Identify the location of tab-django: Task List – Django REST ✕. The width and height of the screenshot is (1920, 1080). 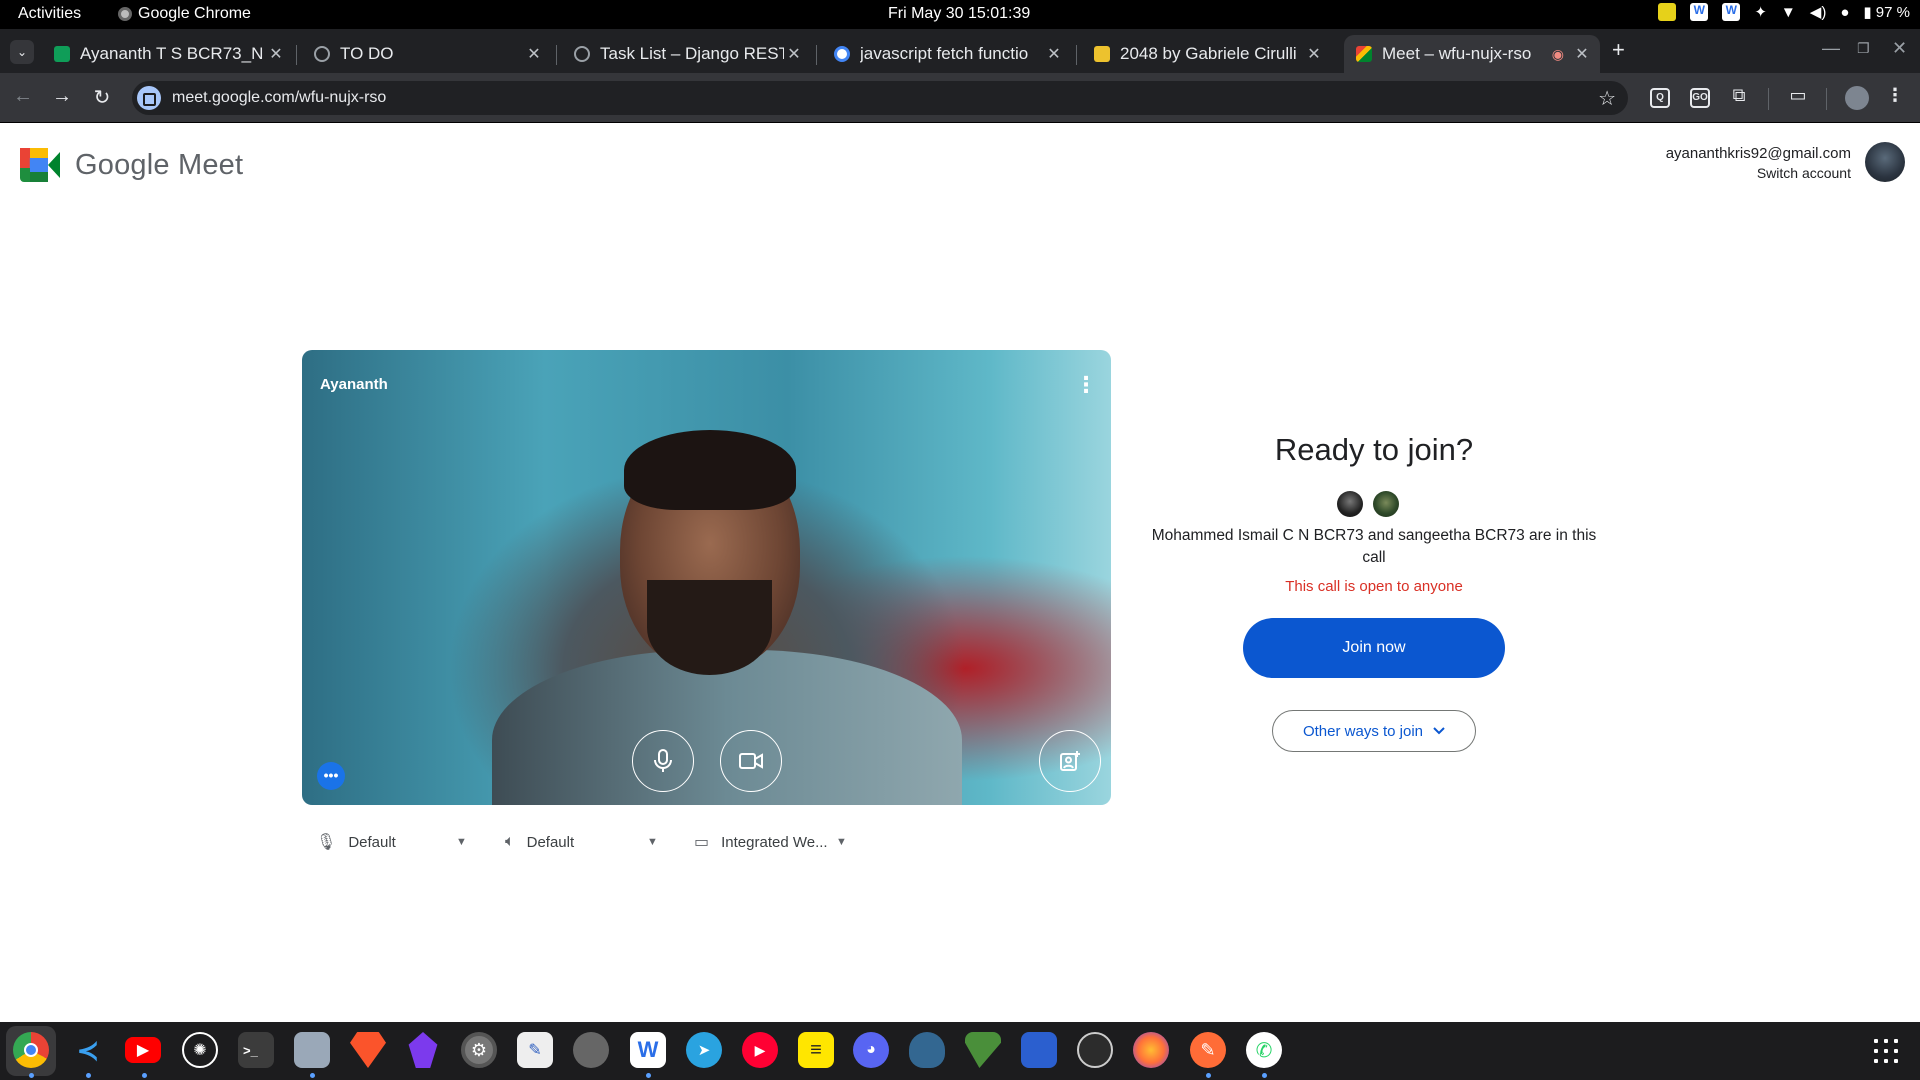
(687, 54).